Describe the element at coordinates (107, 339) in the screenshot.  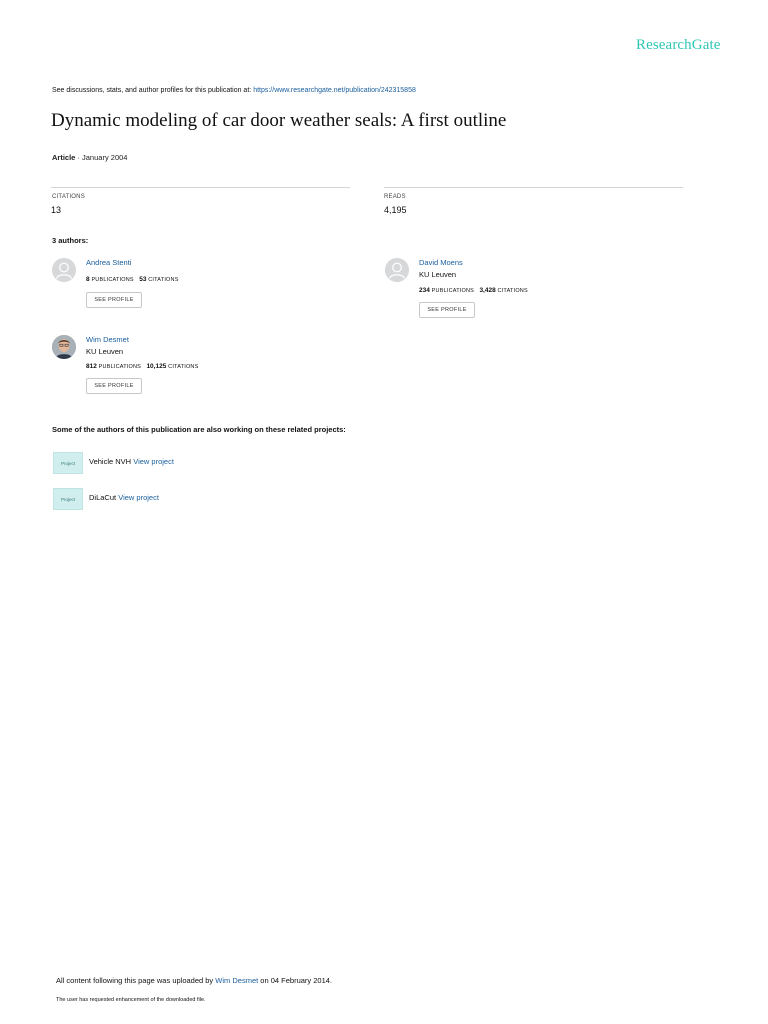
I see `author-name-link: Wim Desmet` at that location.